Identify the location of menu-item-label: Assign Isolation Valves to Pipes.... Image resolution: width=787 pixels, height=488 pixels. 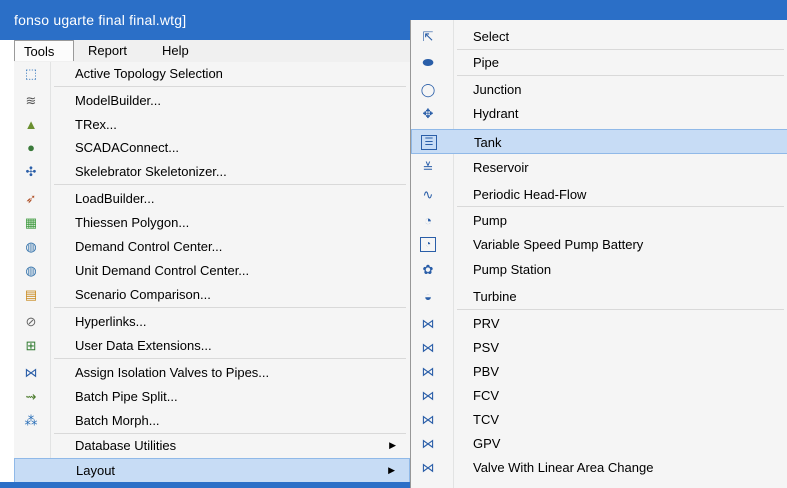
(172, 372).